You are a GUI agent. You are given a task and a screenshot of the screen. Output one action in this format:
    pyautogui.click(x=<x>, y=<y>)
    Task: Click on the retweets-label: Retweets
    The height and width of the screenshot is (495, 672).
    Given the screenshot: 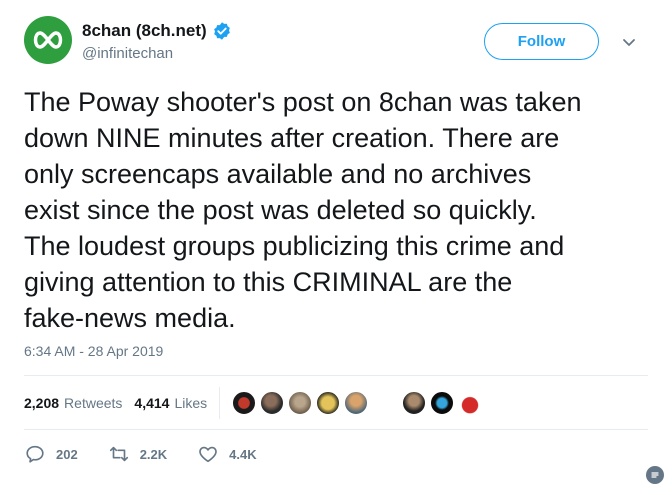 What is the action you would take?
    pyautogui.click(x=93, y=403)
    